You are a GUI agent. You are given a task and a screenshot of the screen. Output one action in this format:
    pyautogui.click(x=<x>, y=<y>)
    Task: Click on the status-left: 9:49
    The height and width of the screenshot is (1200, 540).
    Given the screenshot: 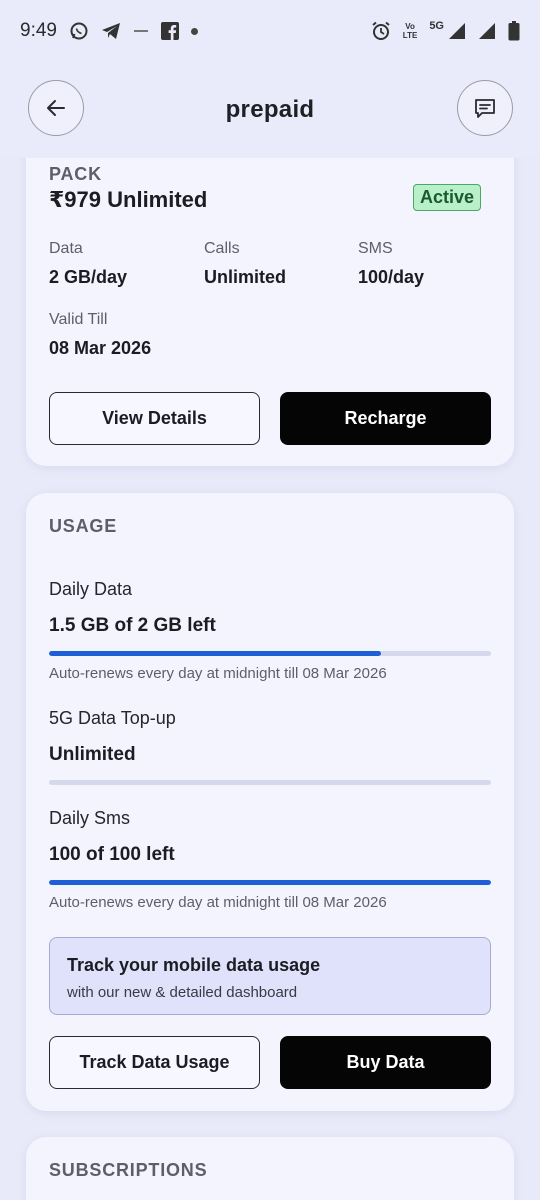 What is the action you would take?
    pyautogui.click(x=109, y=31)
    